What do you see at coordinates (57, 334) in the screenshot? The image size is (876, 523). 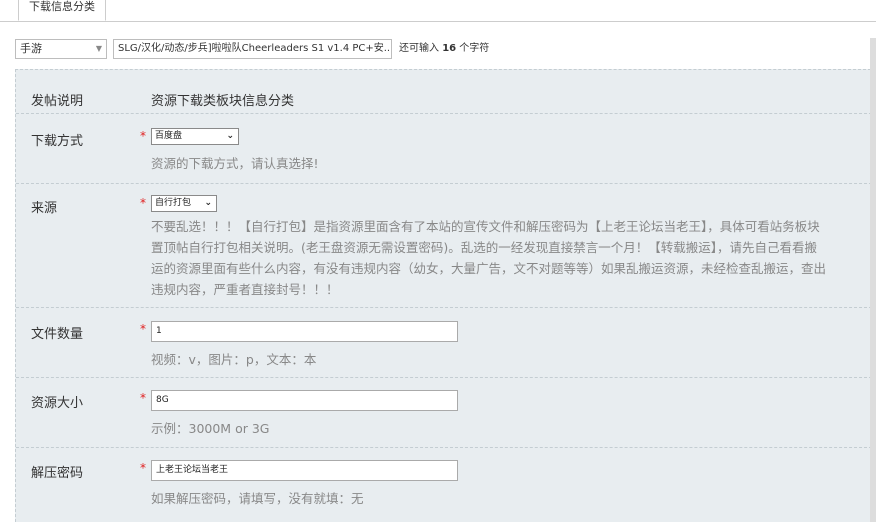 I see `file-count-label: 文件数量` at bounding box center [57, 334].